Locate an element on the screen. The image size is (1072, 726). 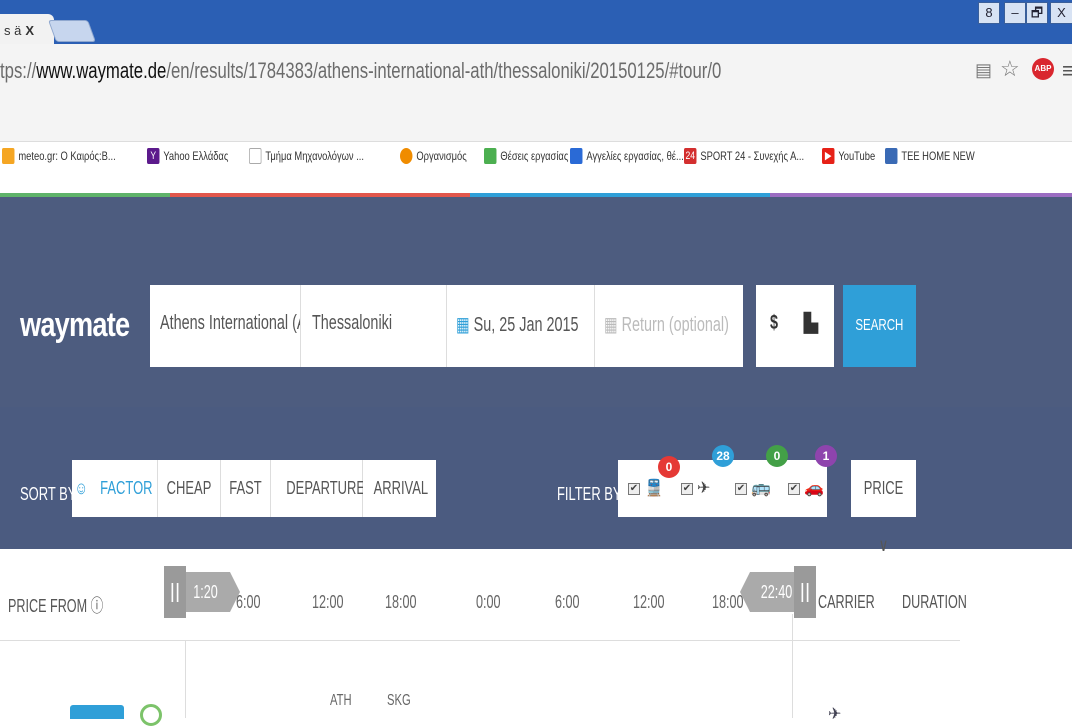
bookmark-item: Y Yahoo Ελλάδας is located at coordinates (187, 156).